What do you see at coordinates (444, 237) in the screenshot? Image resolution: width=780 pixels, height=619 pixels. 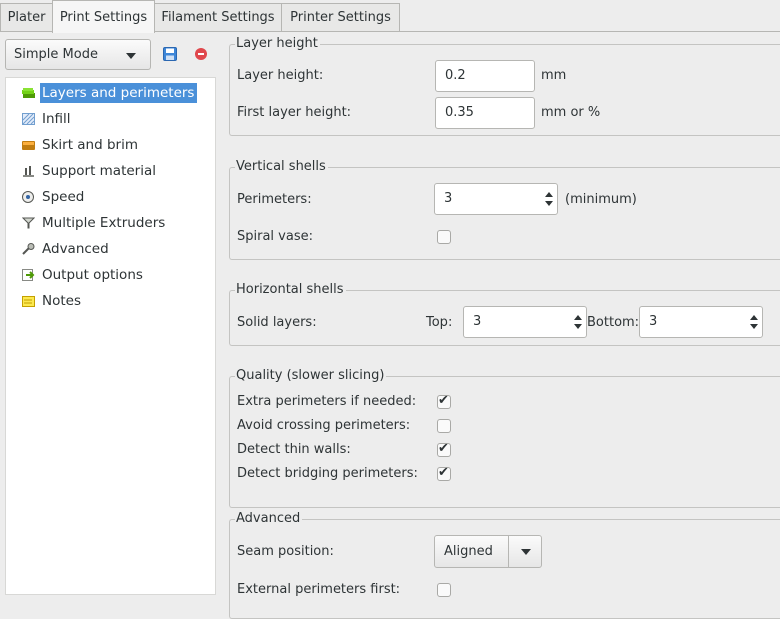 I see `spiral-vase-checkbox` at bounding box center [444, 237].